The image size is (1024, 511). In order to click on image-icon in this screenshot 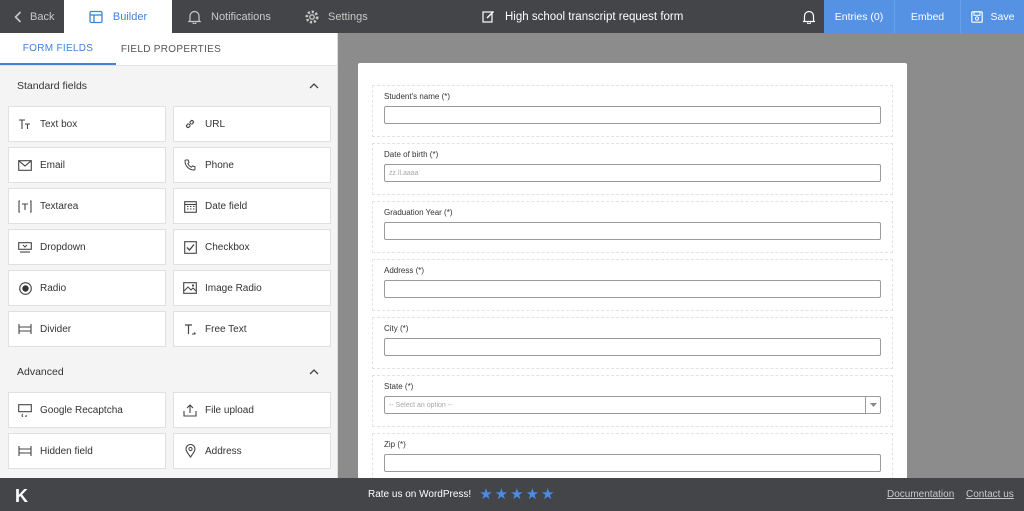, I will do `click(190, 288)`.